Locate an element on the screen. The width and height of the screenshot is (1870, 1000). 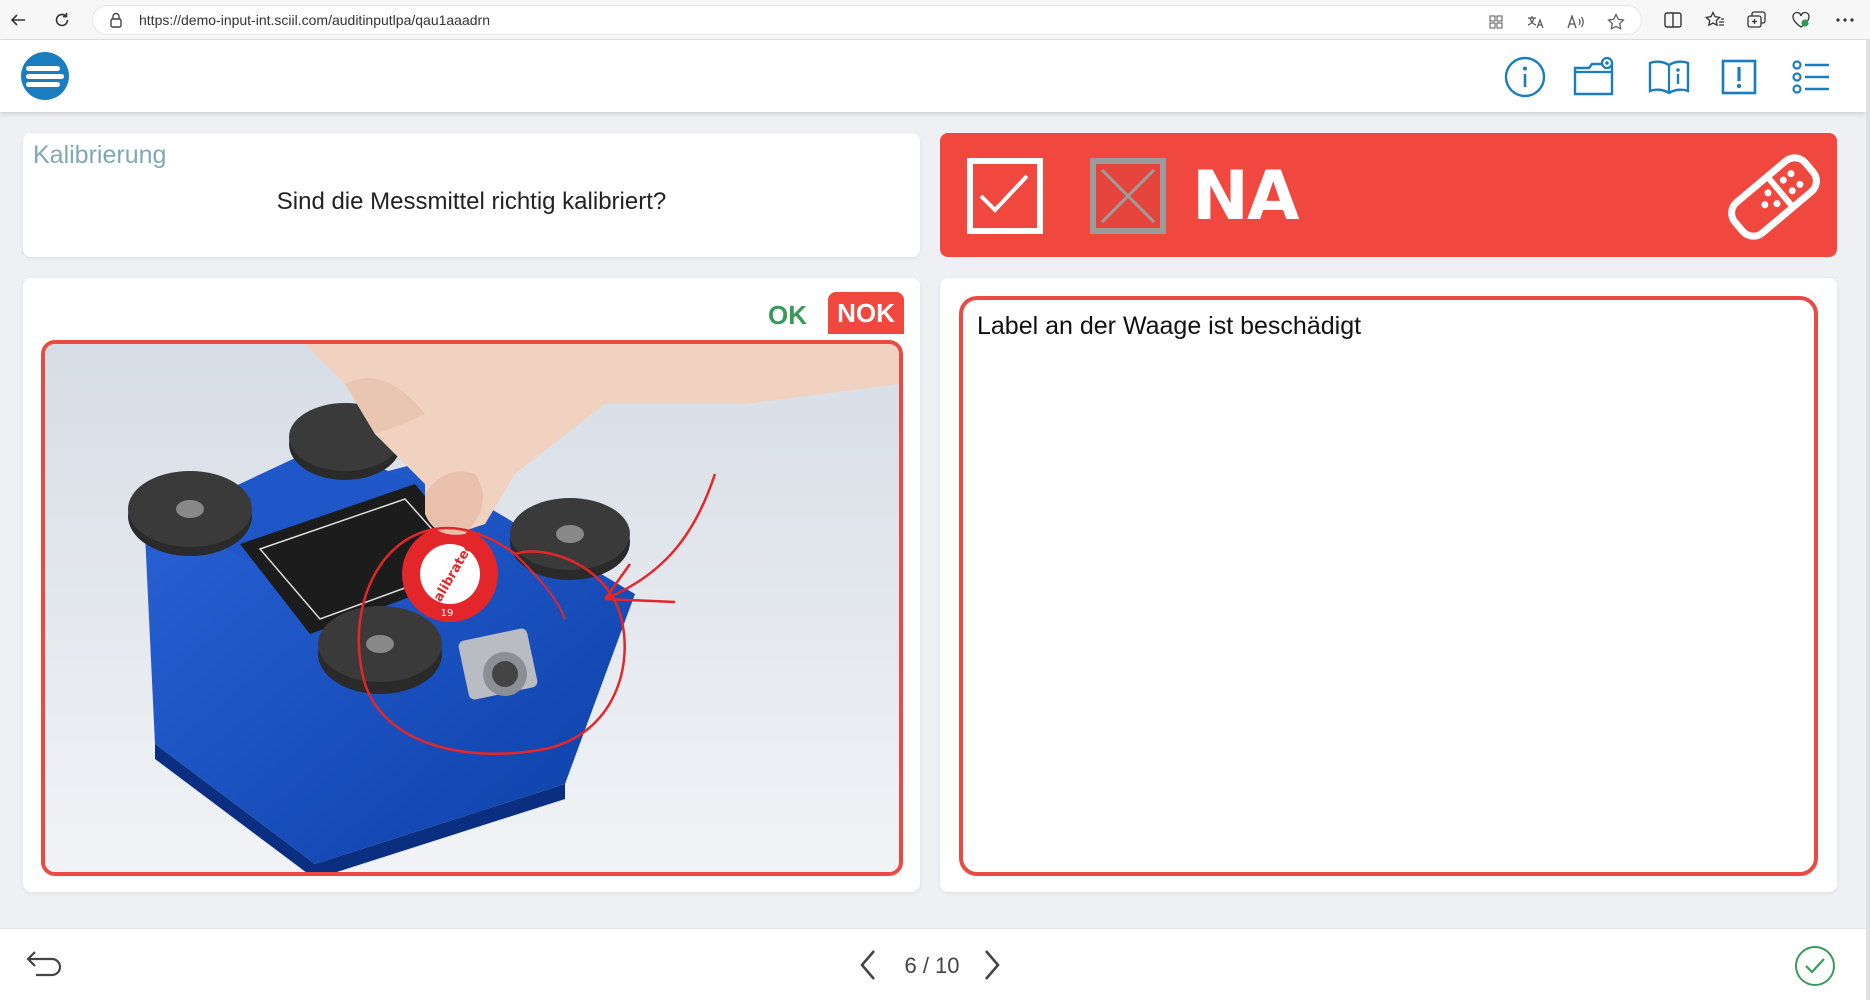
more-options-icon is located at coordinates (1845, 20).